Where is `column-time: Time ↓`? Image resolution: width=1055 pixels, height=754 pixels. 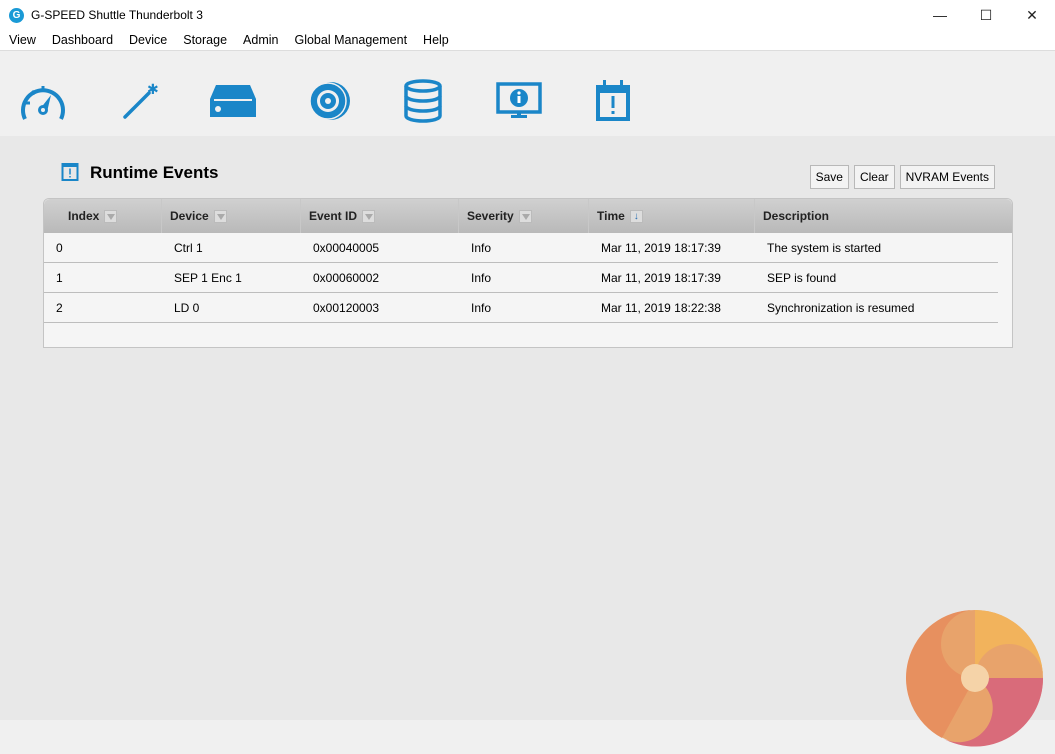 column-time: Time ↓ is located at coordinates (672, 216).